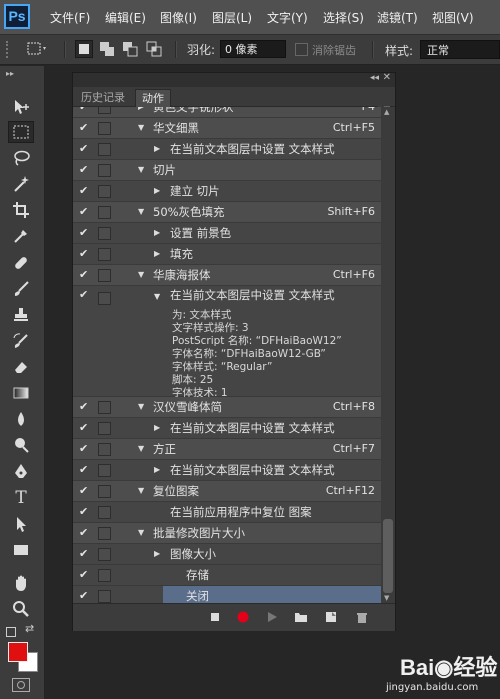 The width and height of the screenshot is (500, 699). I want to click on command-row: ✔ 关闭, so click(227, 594).